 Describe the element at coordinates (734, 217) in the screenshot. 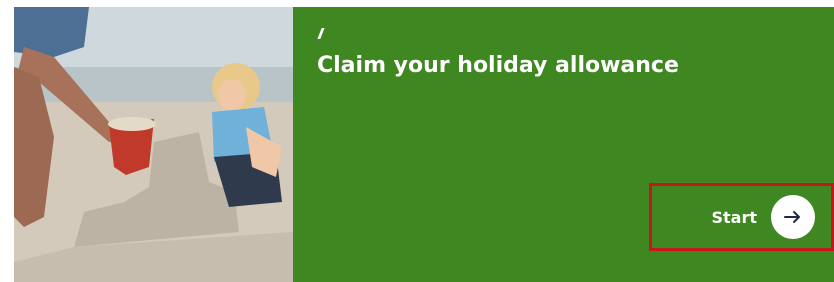

I see `start-button-label: Start` at that location.